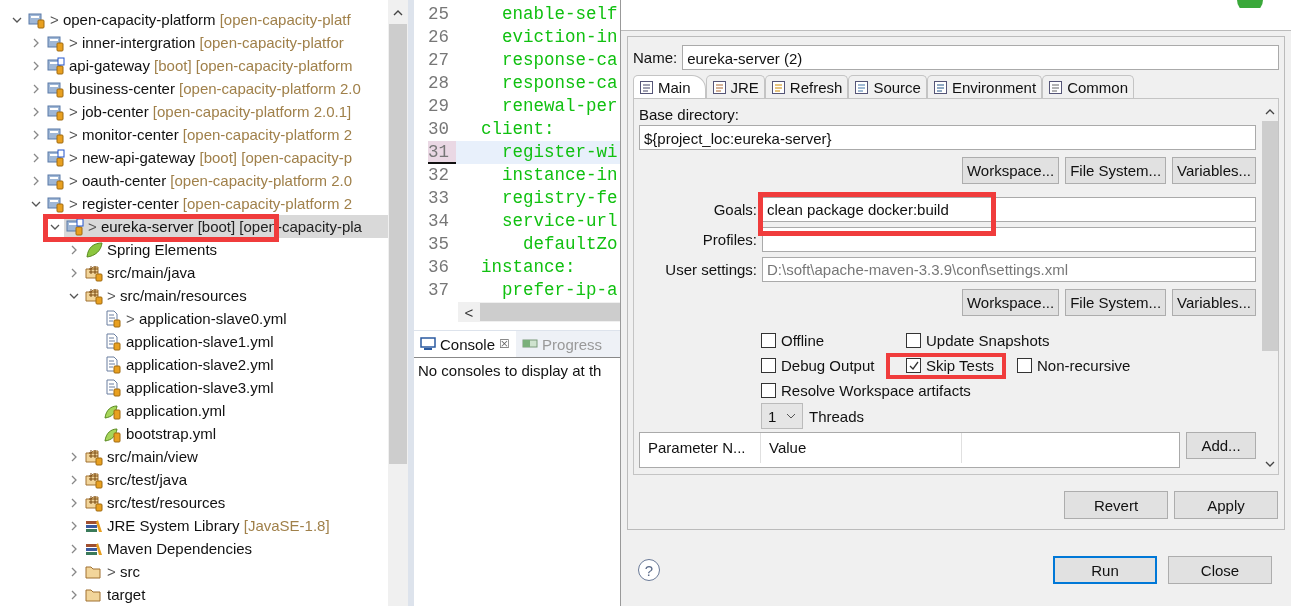  I want to click on caret-icon, so click(791, 416).